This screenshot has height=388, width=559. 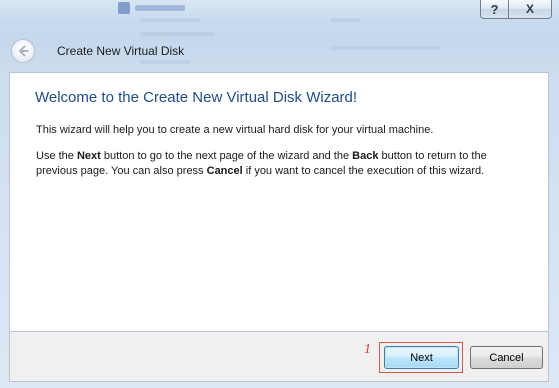 What do you see at coordinates (121, 51) in the screenshot?
I see `window-title: Create New Virtual Disk` at bounding box center [121, 51].